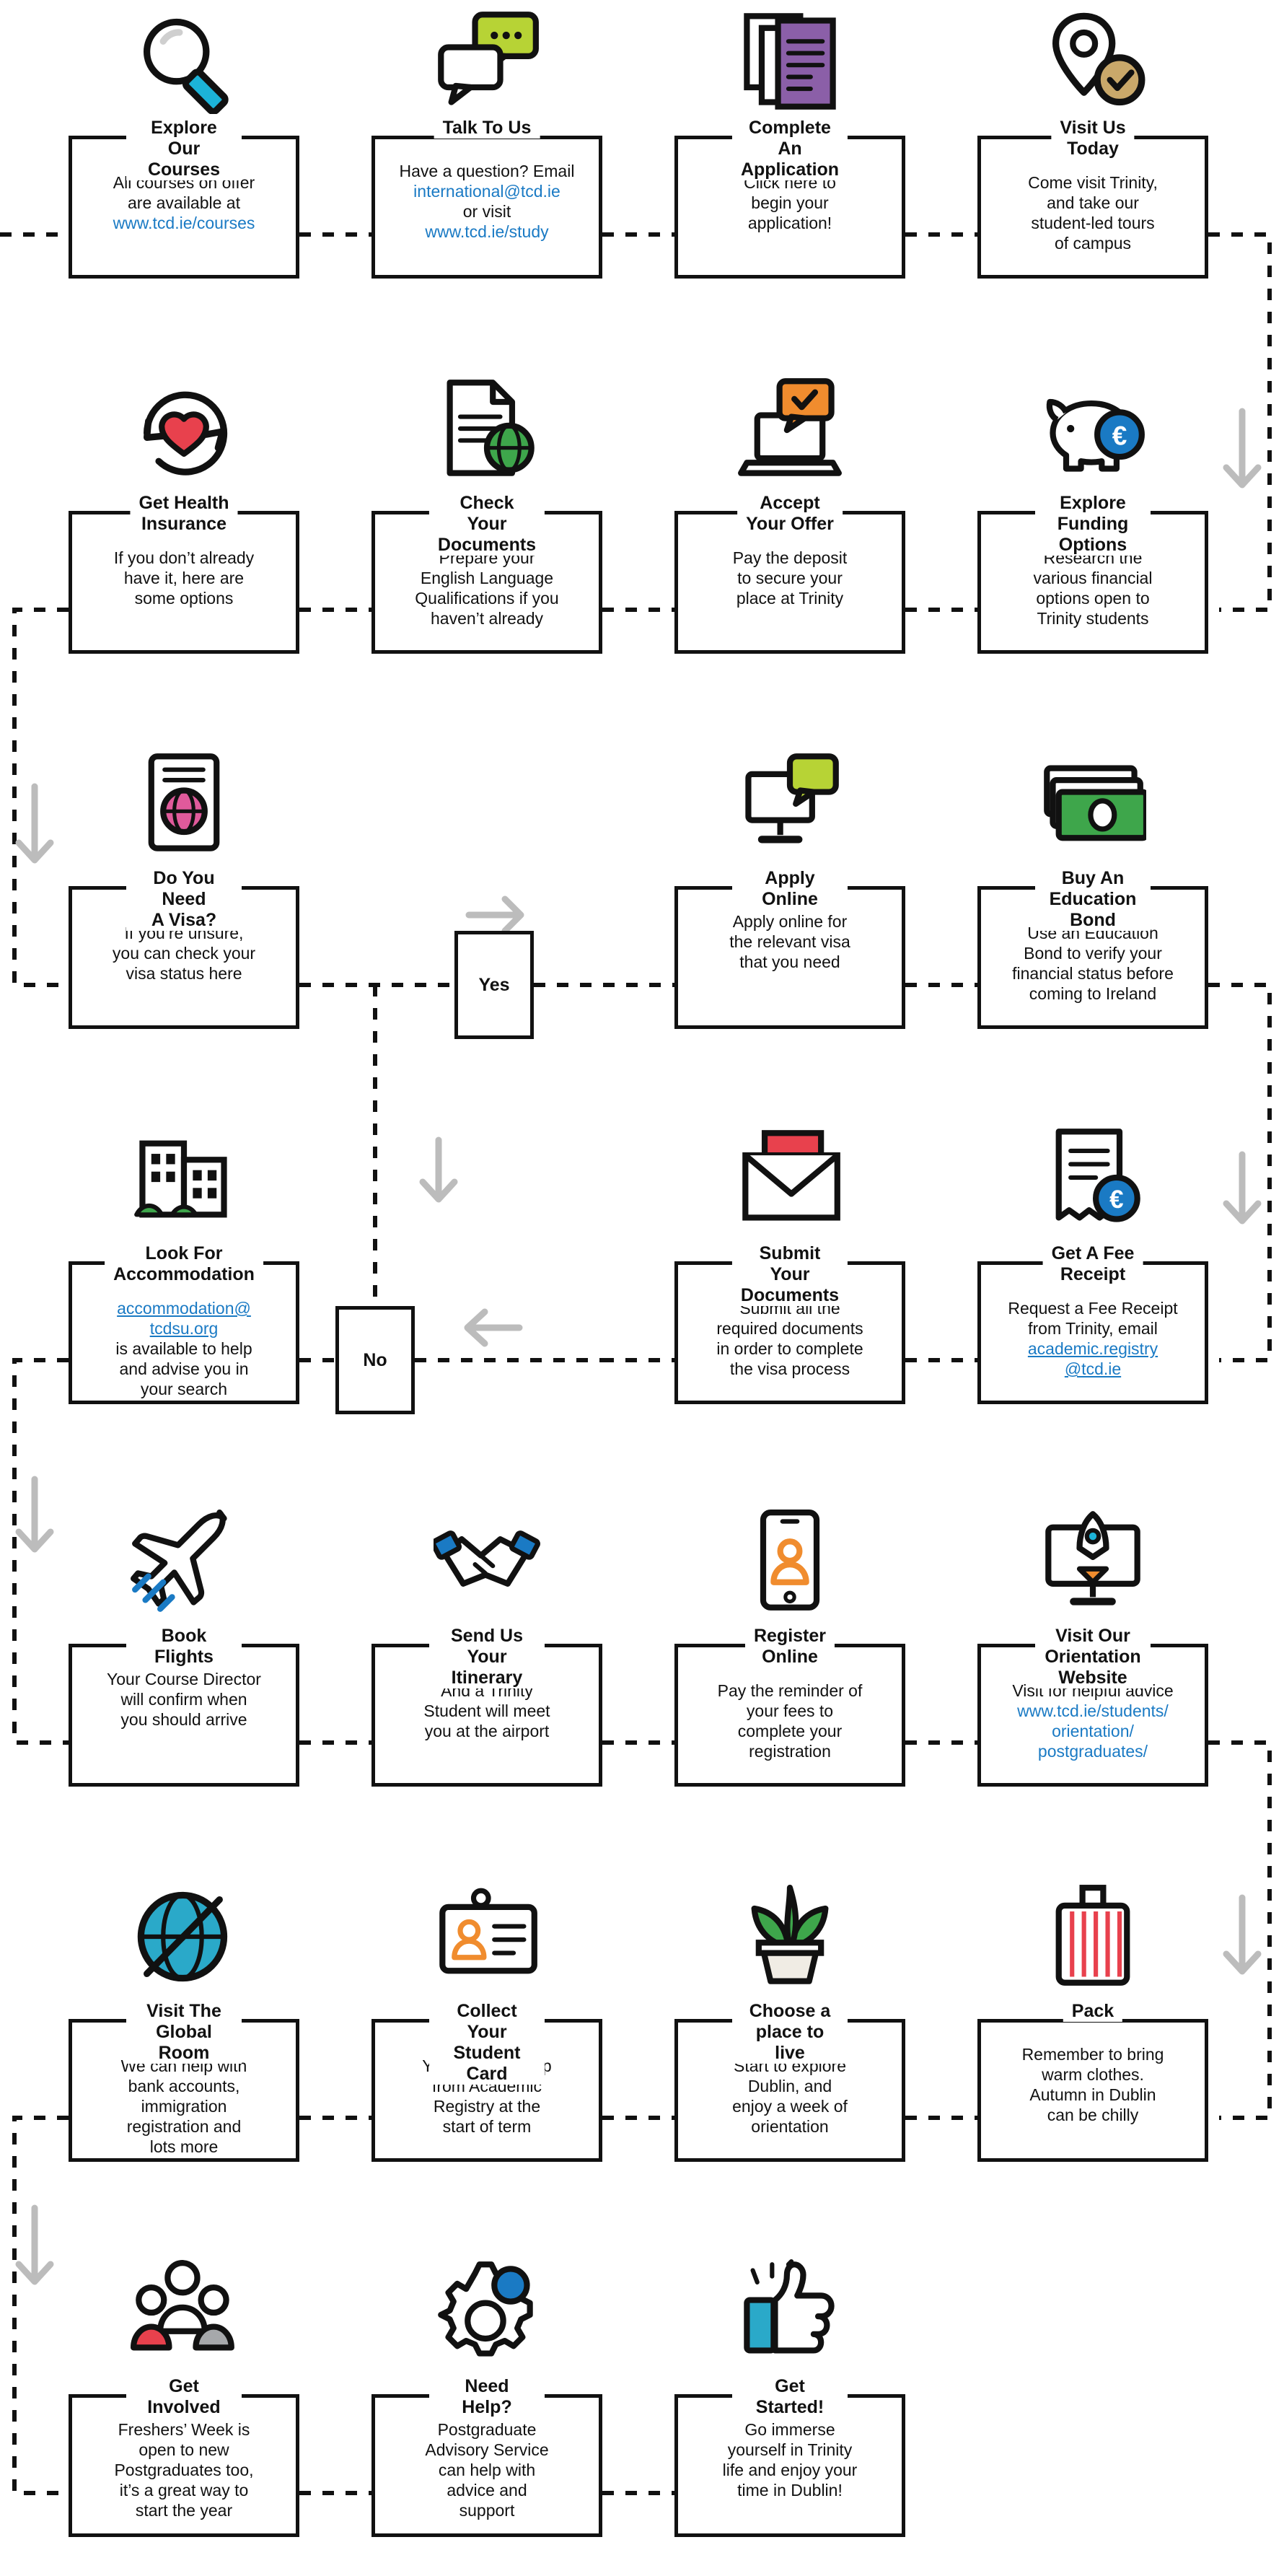 Image resolution: width=1284 pixels, height=2576 pixels. I want to click on journey-card-text-line: to secure your, so click(790, 578).